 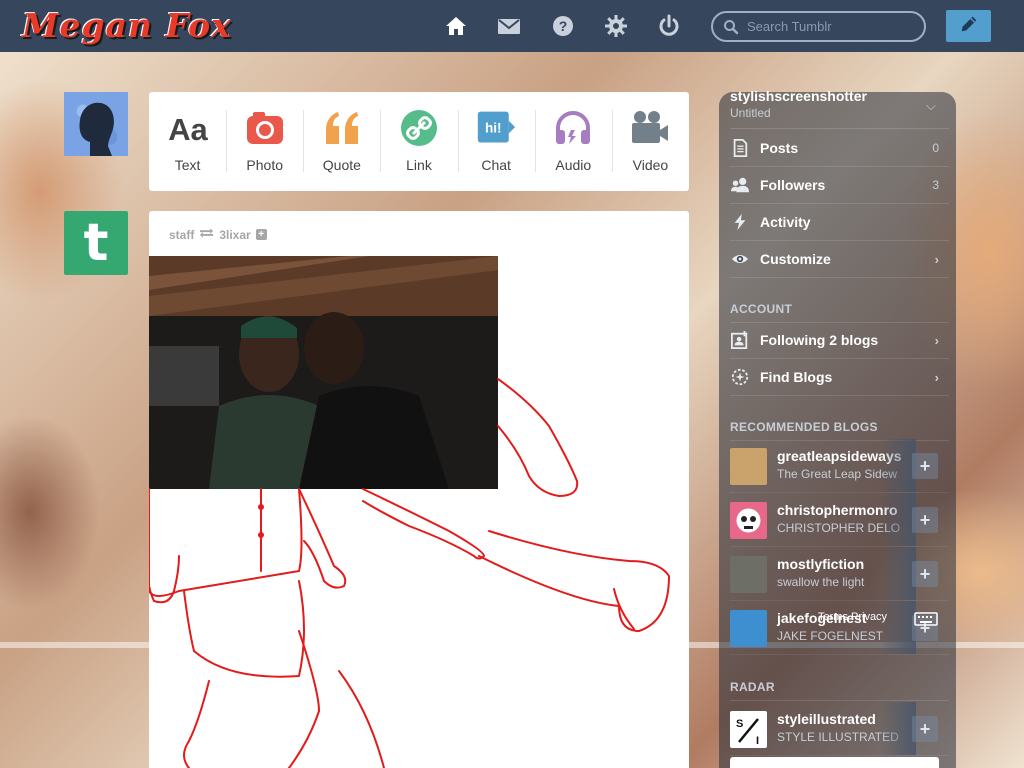 What do you see at coordinates (819, 340) in the screenshot?
I see `sidebar-item-label: Following 2 blogs` at bounding box center [819, 340].